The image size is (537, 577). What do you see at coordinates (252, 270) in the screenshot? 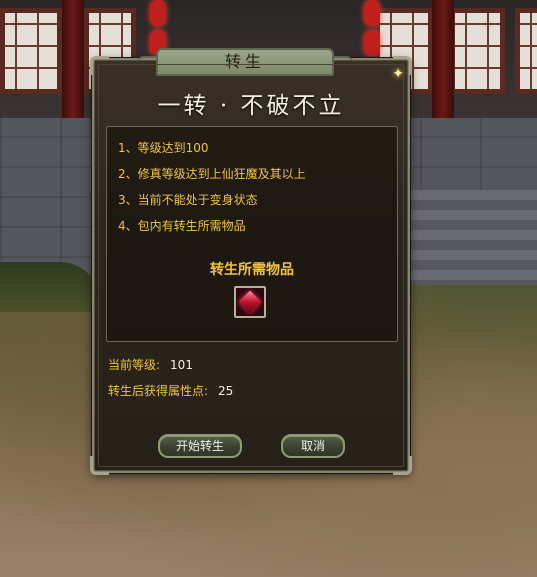
I see `required-items-title: 转生所需物品` at bounding box center [252, 270].